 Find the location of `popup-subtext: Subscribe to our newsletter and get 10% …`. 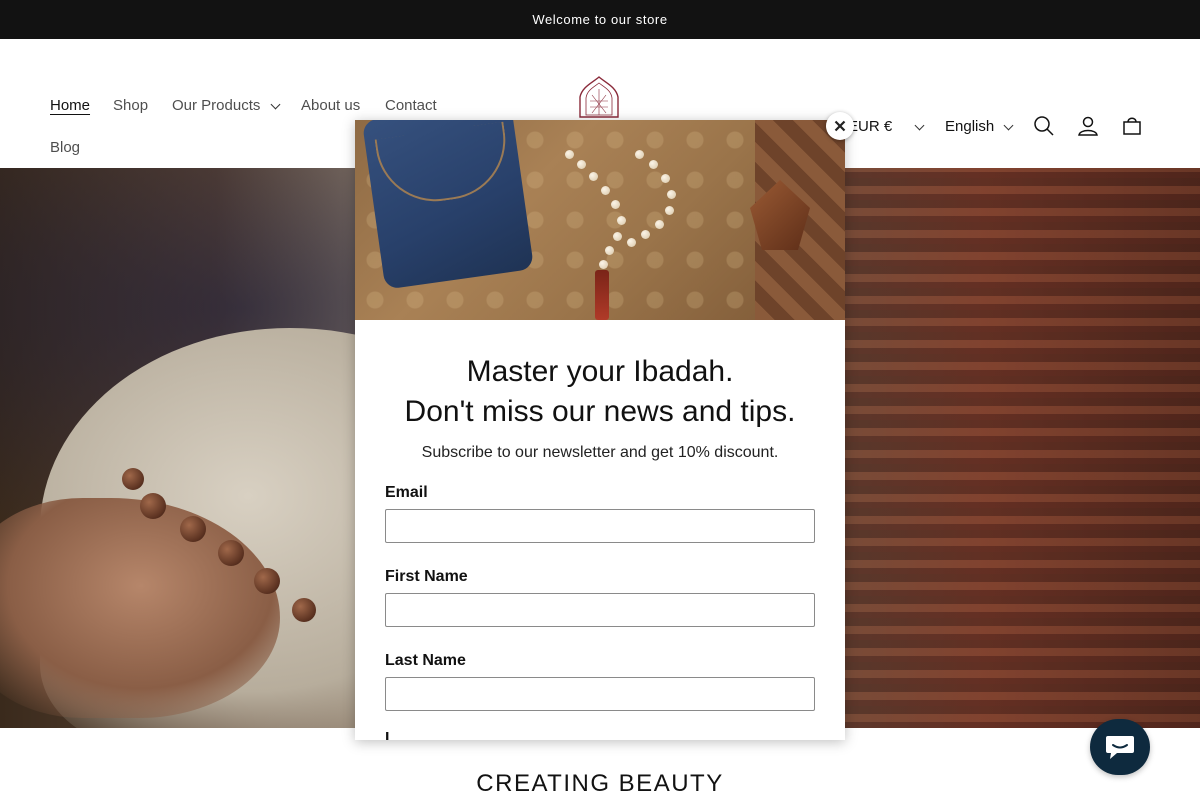

popup-subtext: Subscribe to our newsletter and get 10% … is located at coordinates (600, 452).